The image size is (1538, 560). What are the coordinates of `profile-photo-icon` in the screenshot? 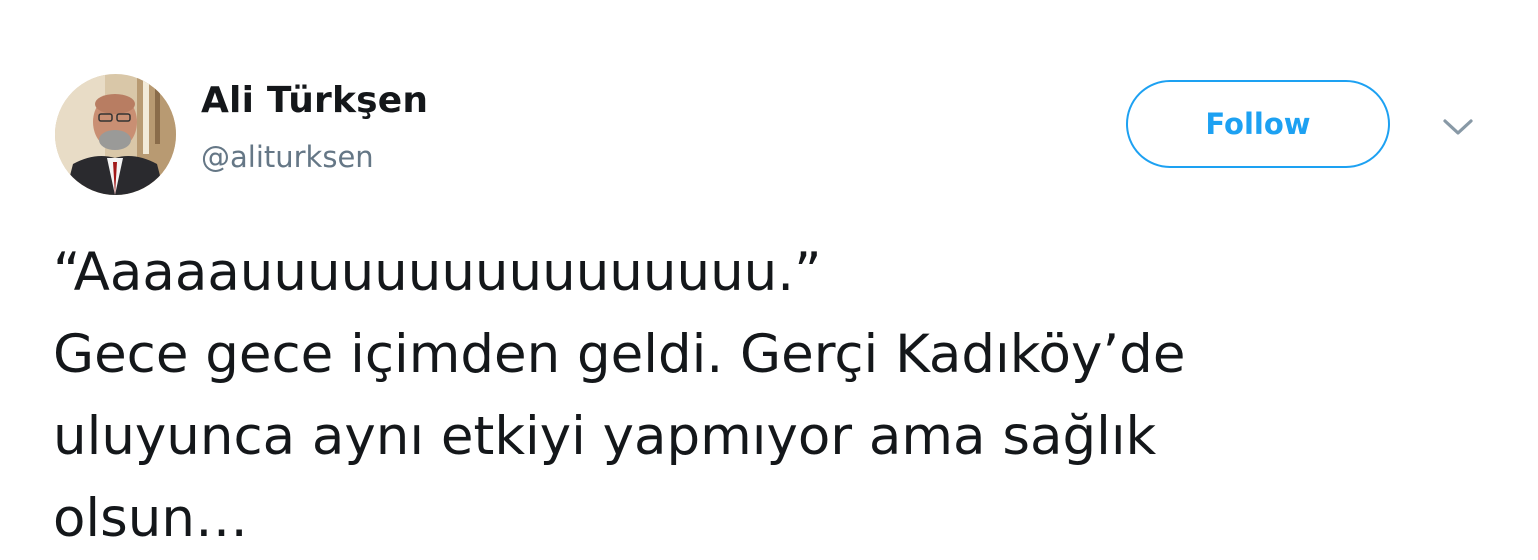 It's located at (115, 134).